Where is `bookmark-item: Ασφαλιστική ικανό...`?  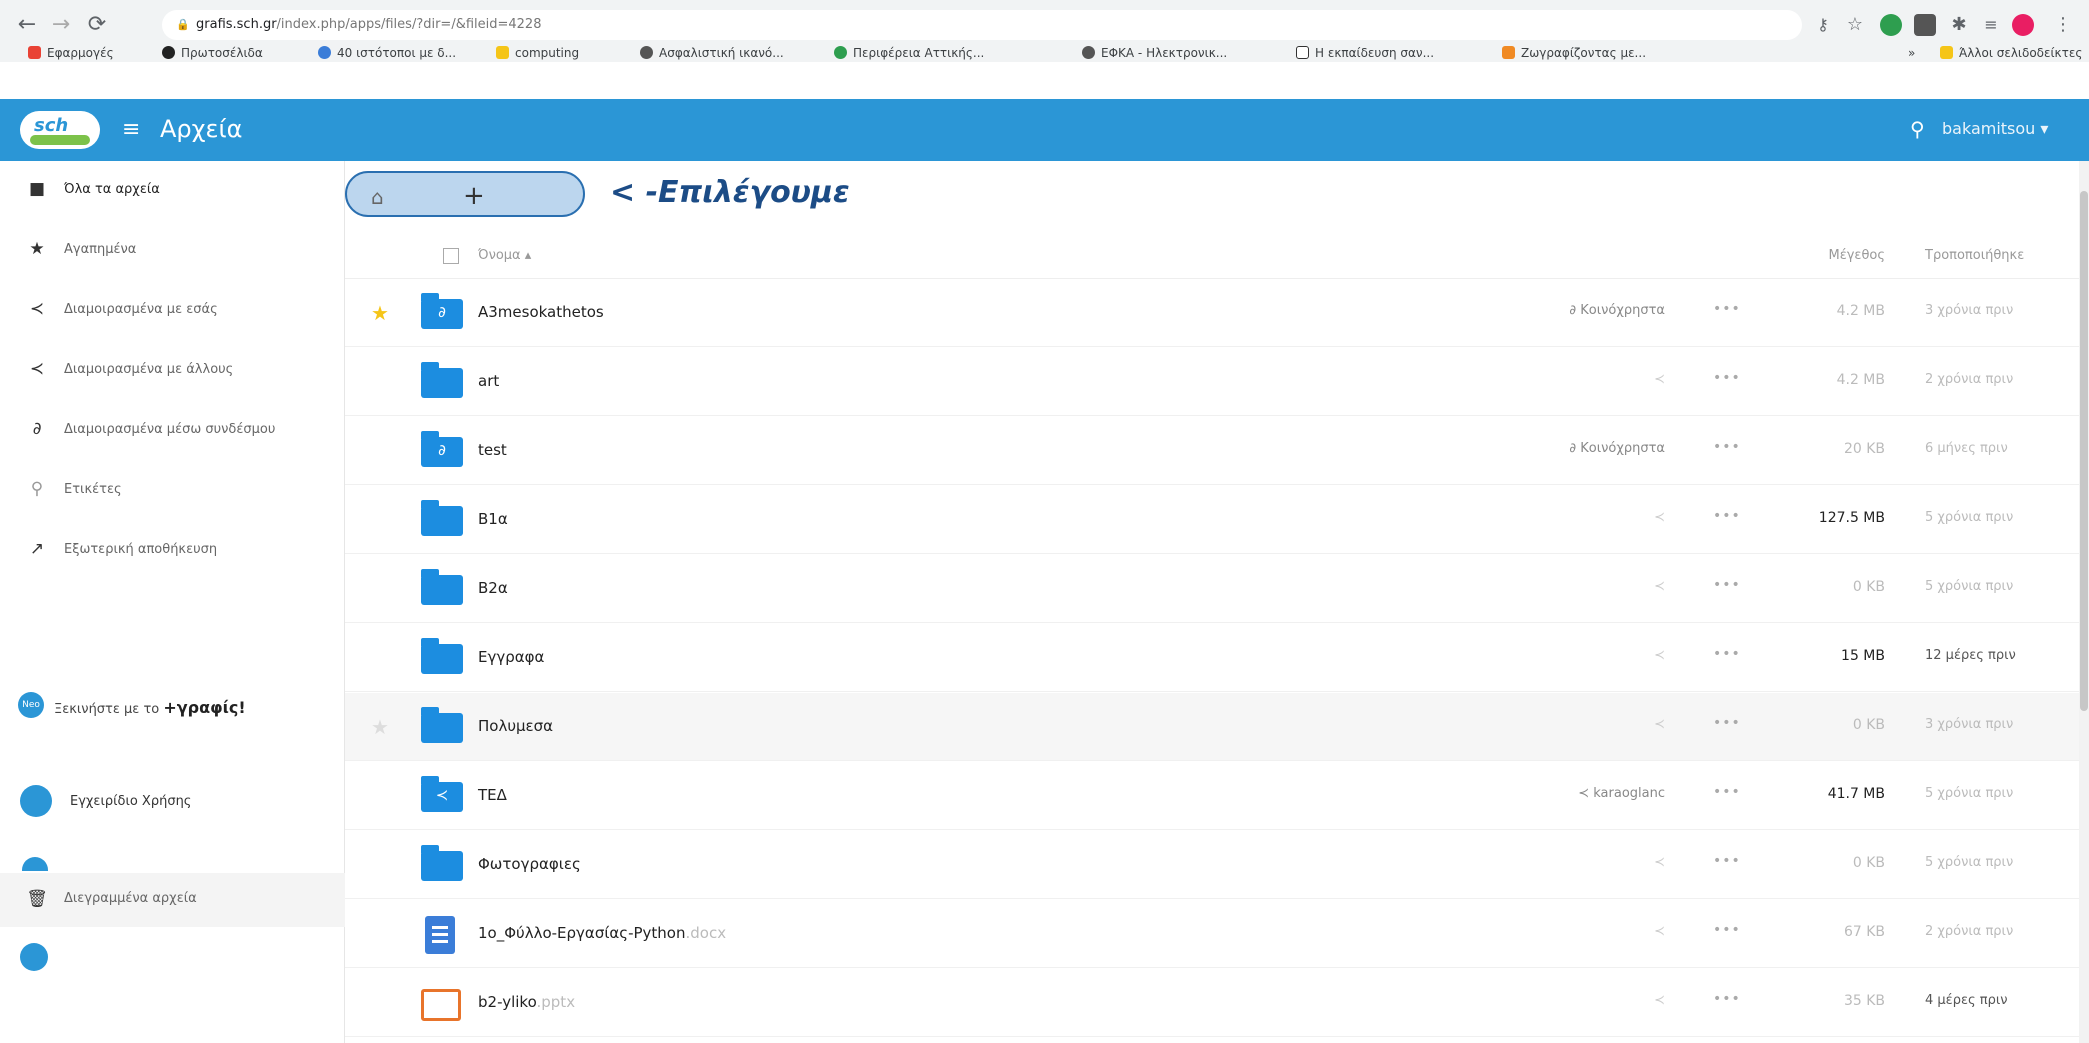
bookmark-item: Ασφαλιστική ικανό... is located at coordinates (712, 53).